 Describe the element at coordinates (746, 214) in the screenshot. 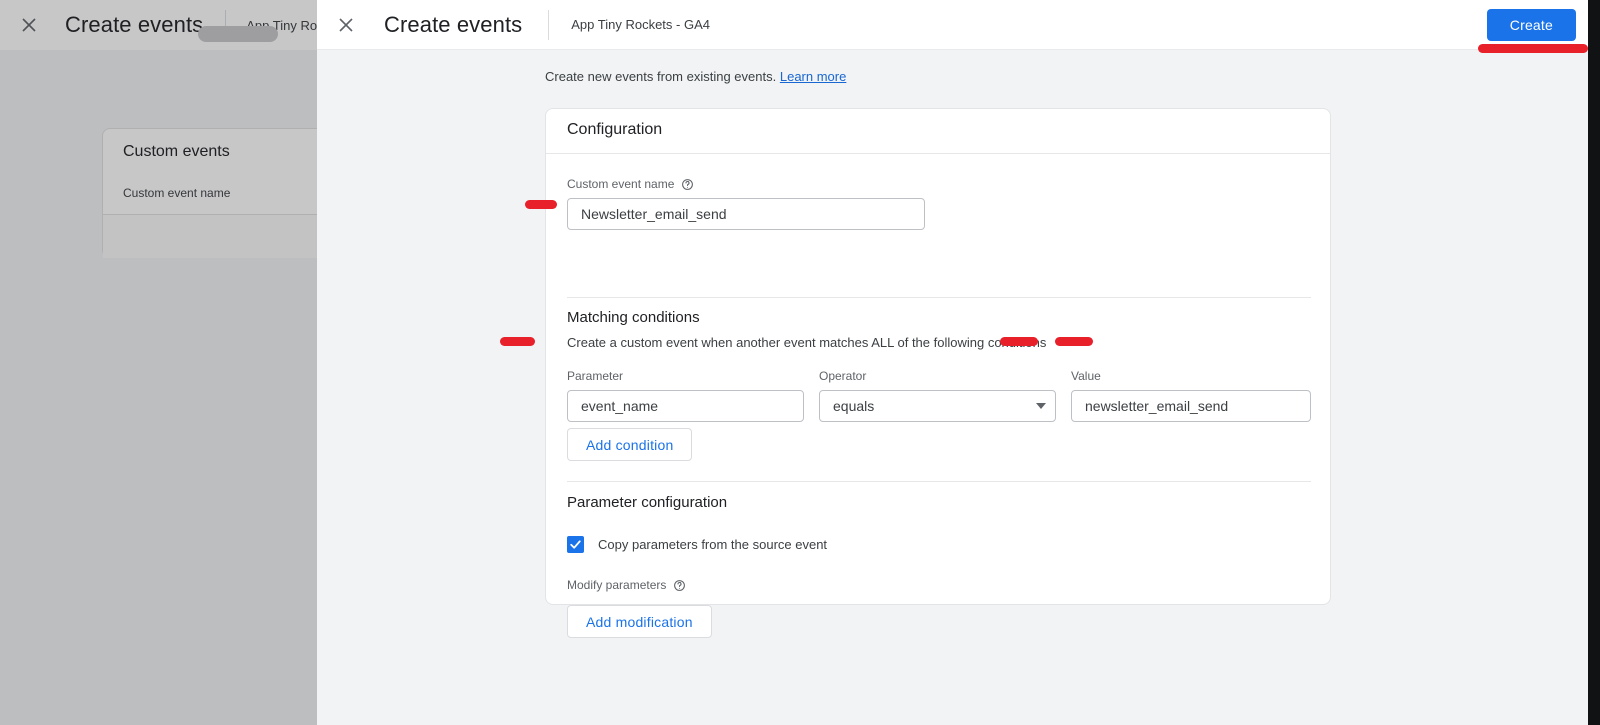

I see `custom-event-name-input` at that location.